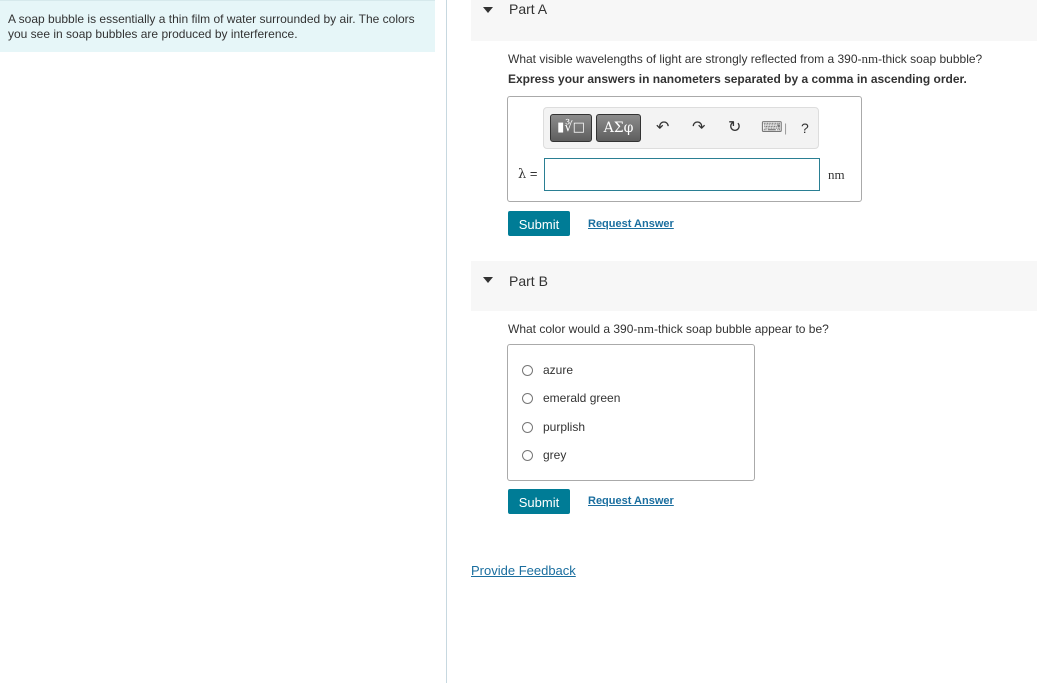 This screenshot has width=1037, height=683. What do you see at coordinates (930, 59) in the screenshot?
I see `question-text-end: -thick soap bubble?` at bounding box center [930, 59].